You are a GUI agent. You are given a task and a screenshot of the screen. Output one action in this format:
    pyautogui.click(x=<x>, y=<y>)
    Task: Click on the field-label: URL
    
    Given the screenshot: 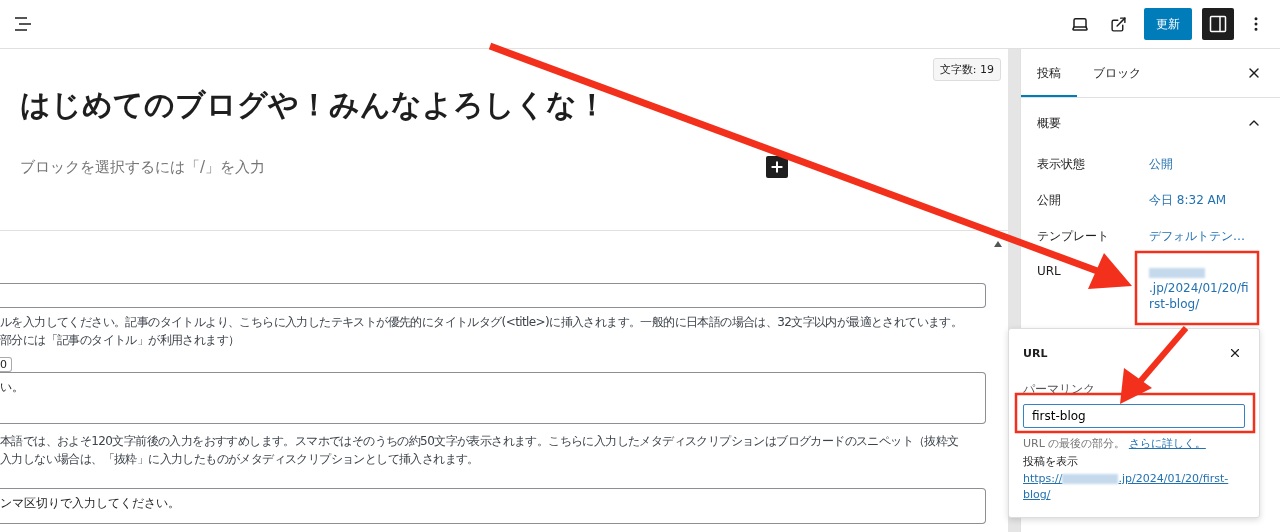 What is the action you would take?
    pyautogui.click(x=1049, y=270)
    